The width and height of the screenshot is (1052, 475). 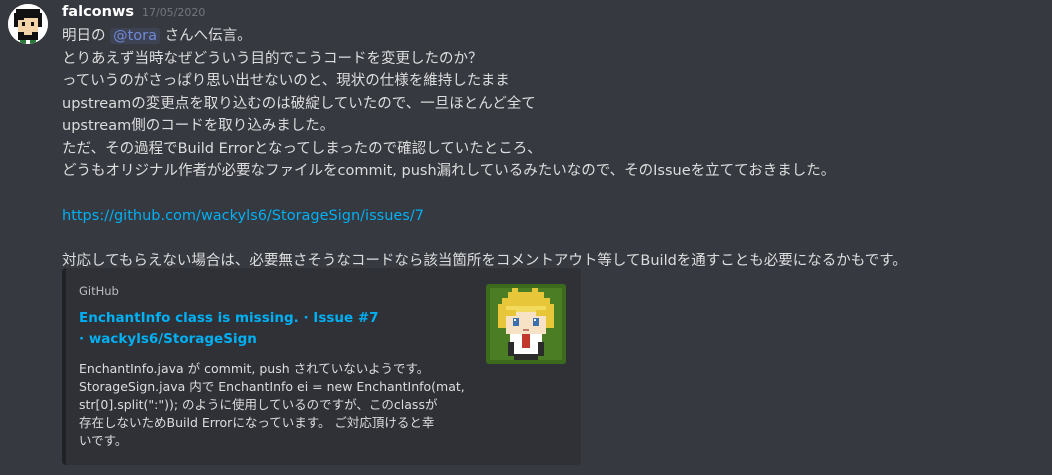 What do you see at coordinates (286, 81) in the screenshot?
I see `message-line: っていうのがさっぱり思い出せないのと、現状の仕様を維持したまま` at bounding box center [286, 81].